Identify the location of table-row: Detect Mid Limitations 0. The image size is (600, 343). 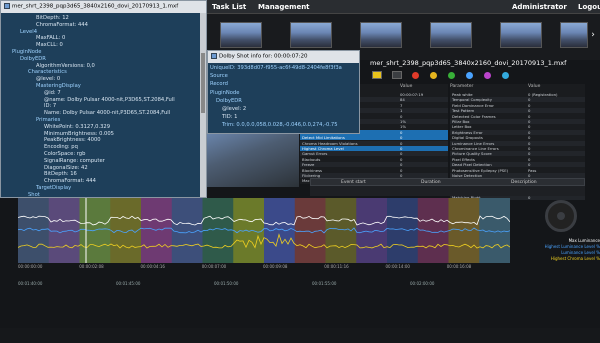
(374, 138).